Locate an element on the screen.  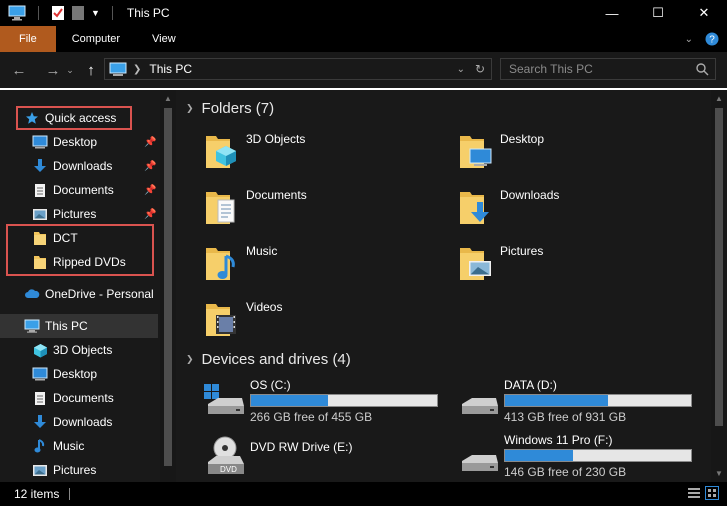
desktop-icon is located at coordinates (40, 142).